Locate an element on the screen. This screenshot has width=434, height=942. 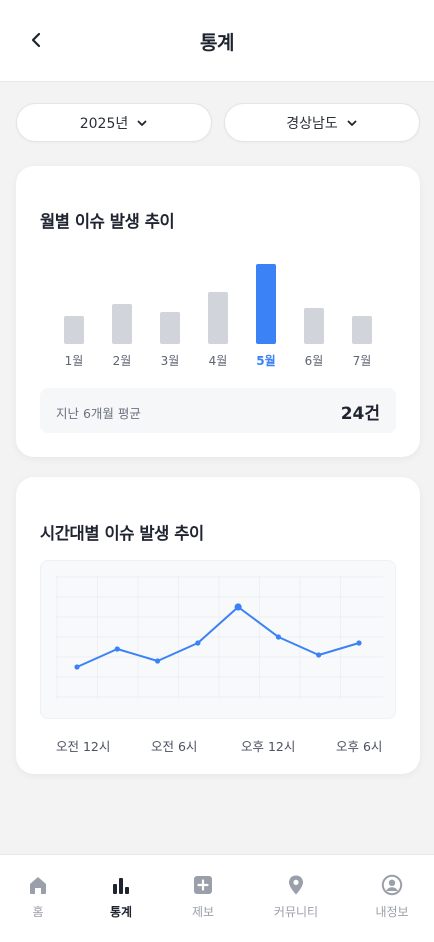
nav-label-home: 홈 is located at coordinates (38, 912).